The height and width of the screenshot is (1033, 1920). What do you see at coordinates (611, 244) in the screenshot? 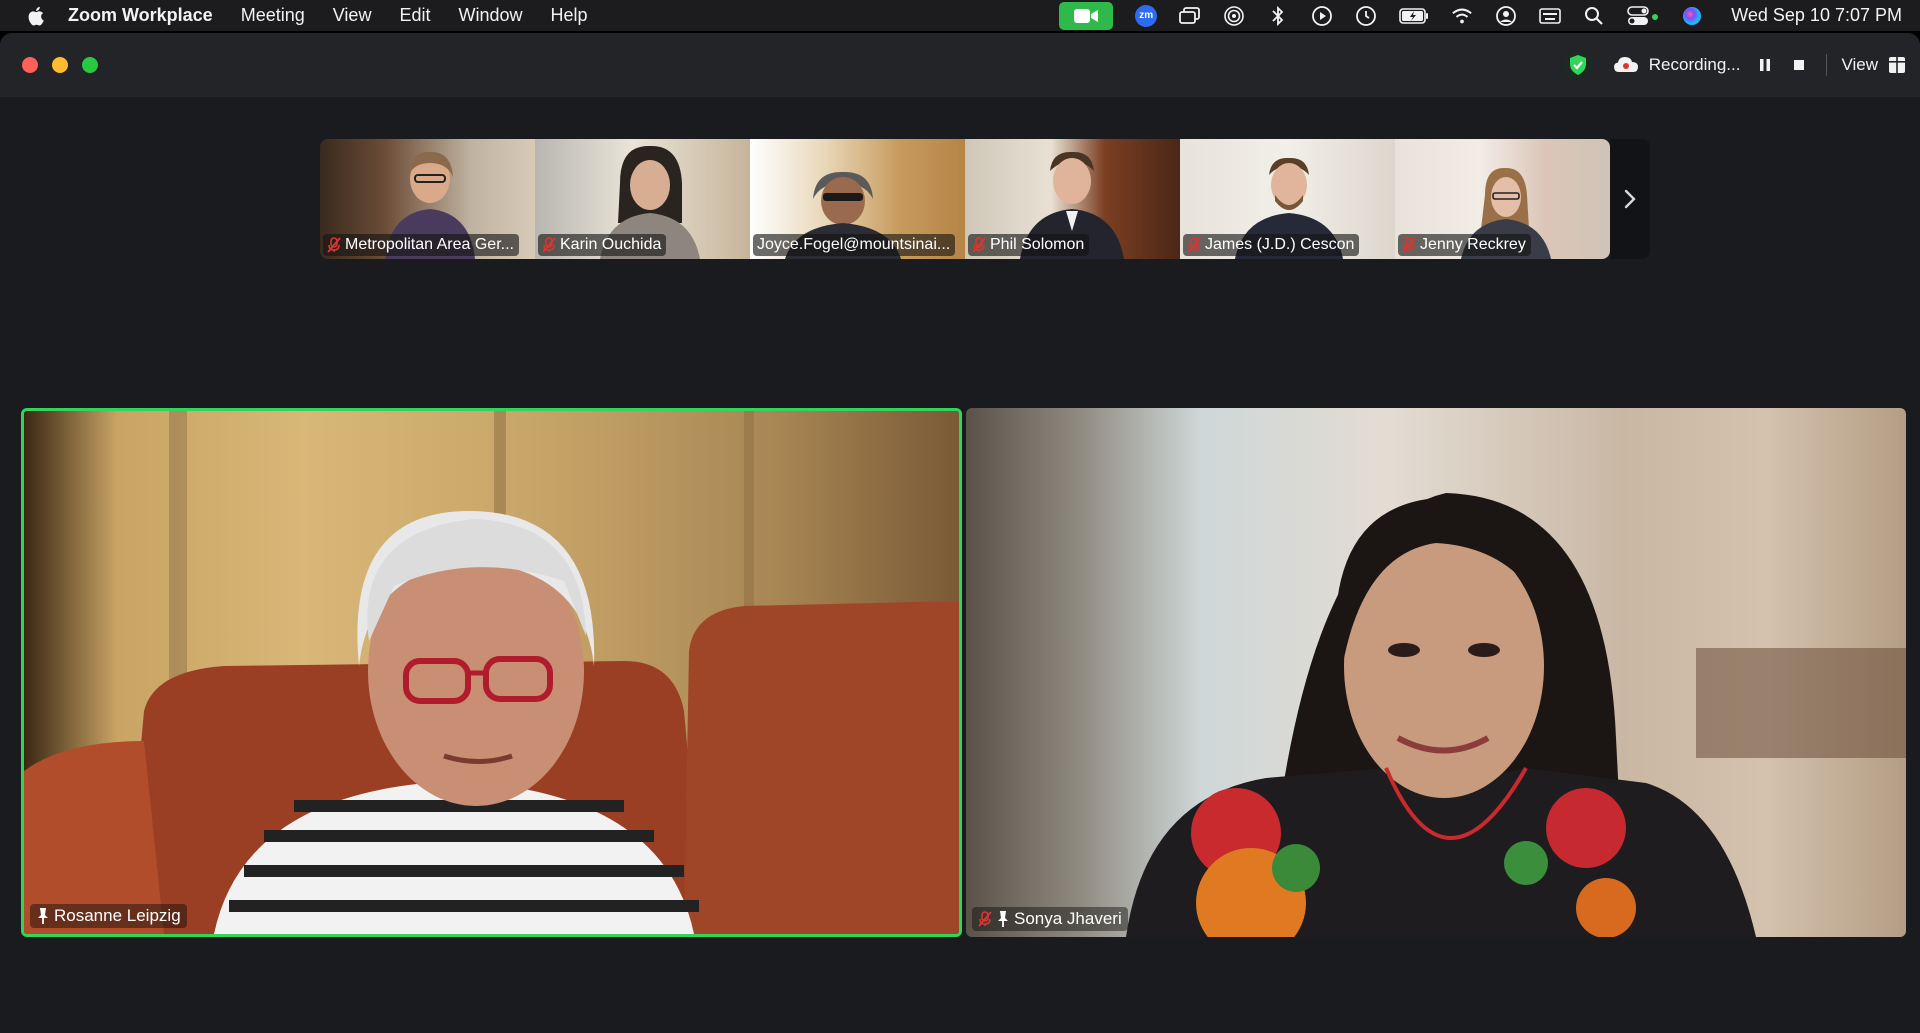
I see `participant-name: Karin Ouchida` at bounding box center [611, 244].